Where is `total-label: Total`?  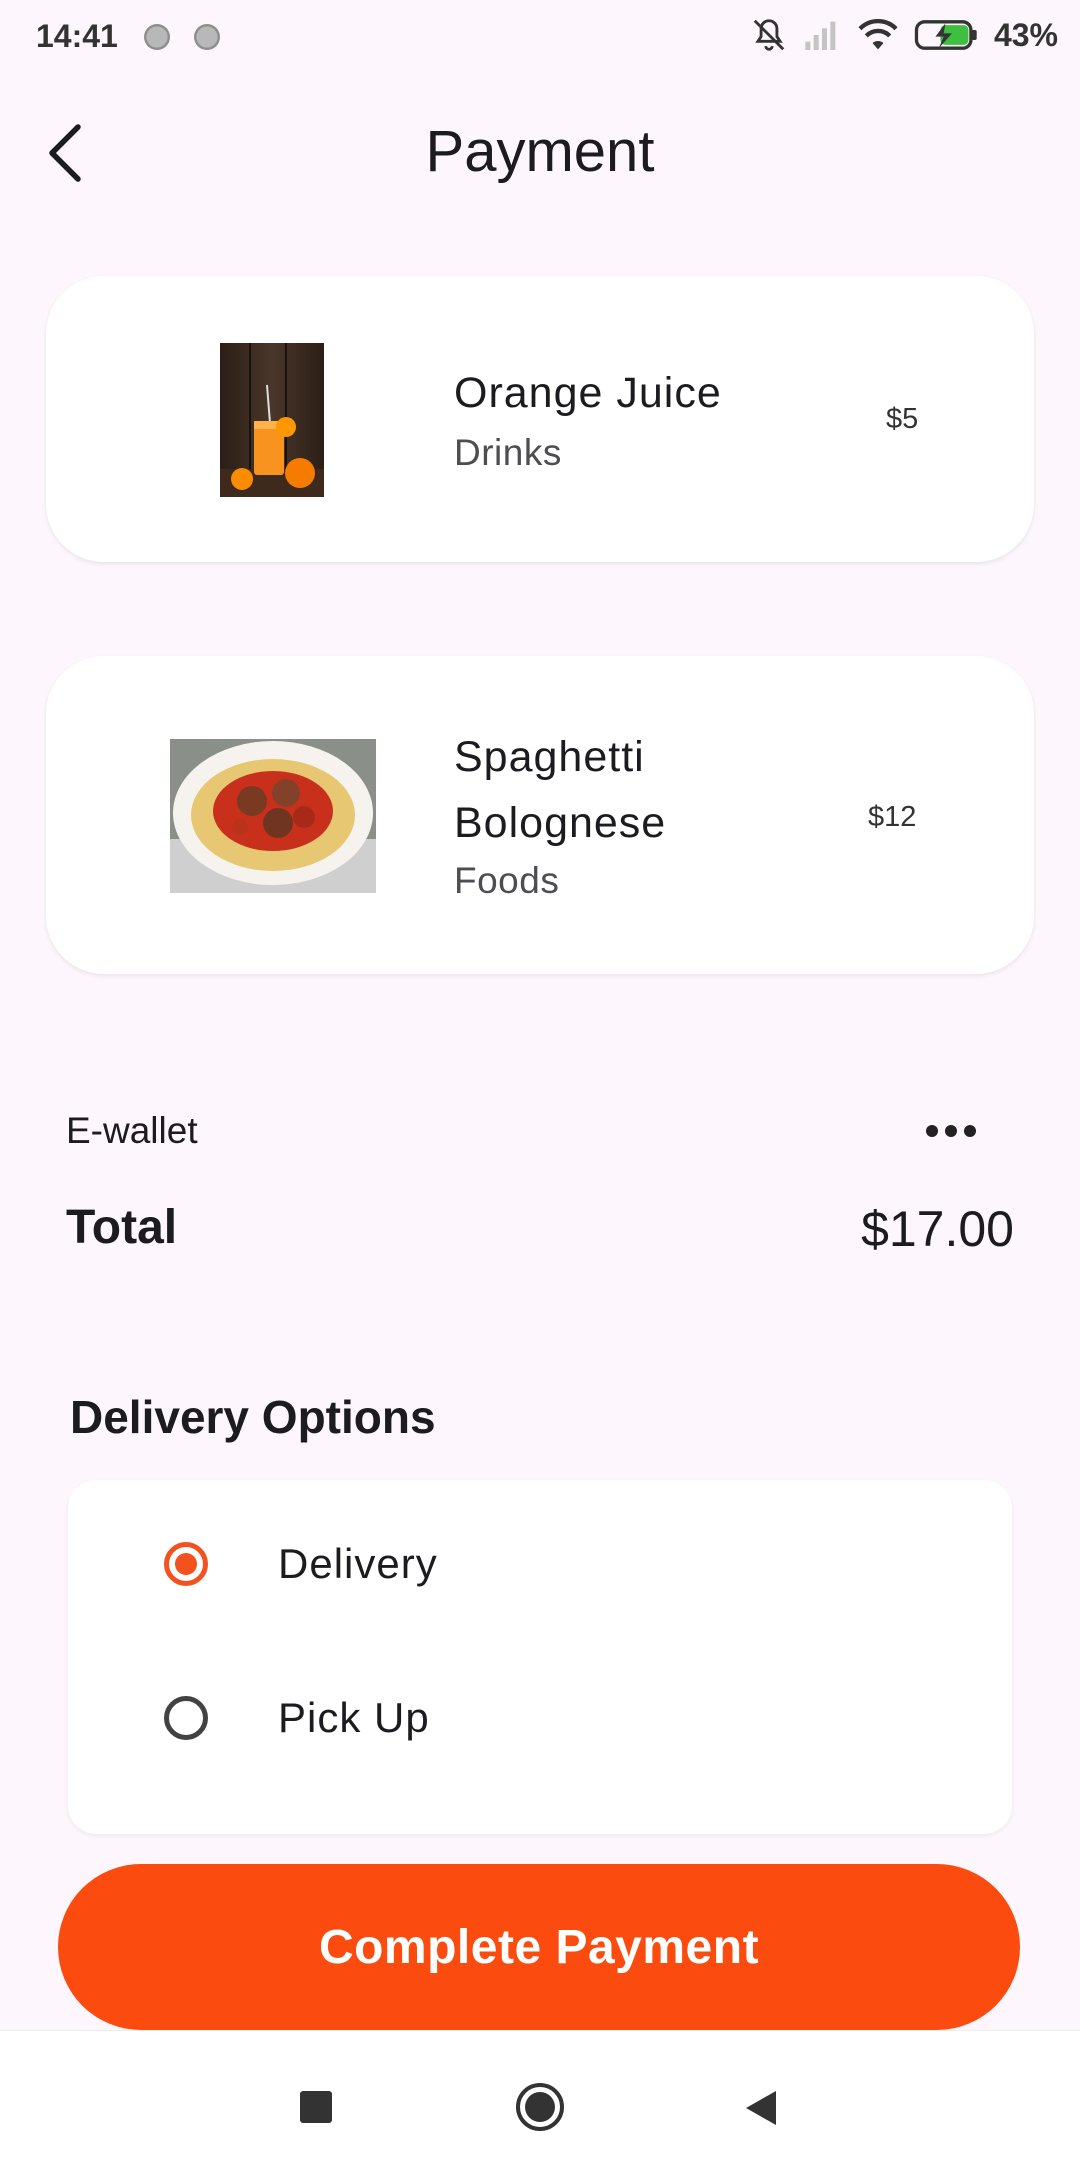 total-label: Total is located at coordinates (122, 1227).